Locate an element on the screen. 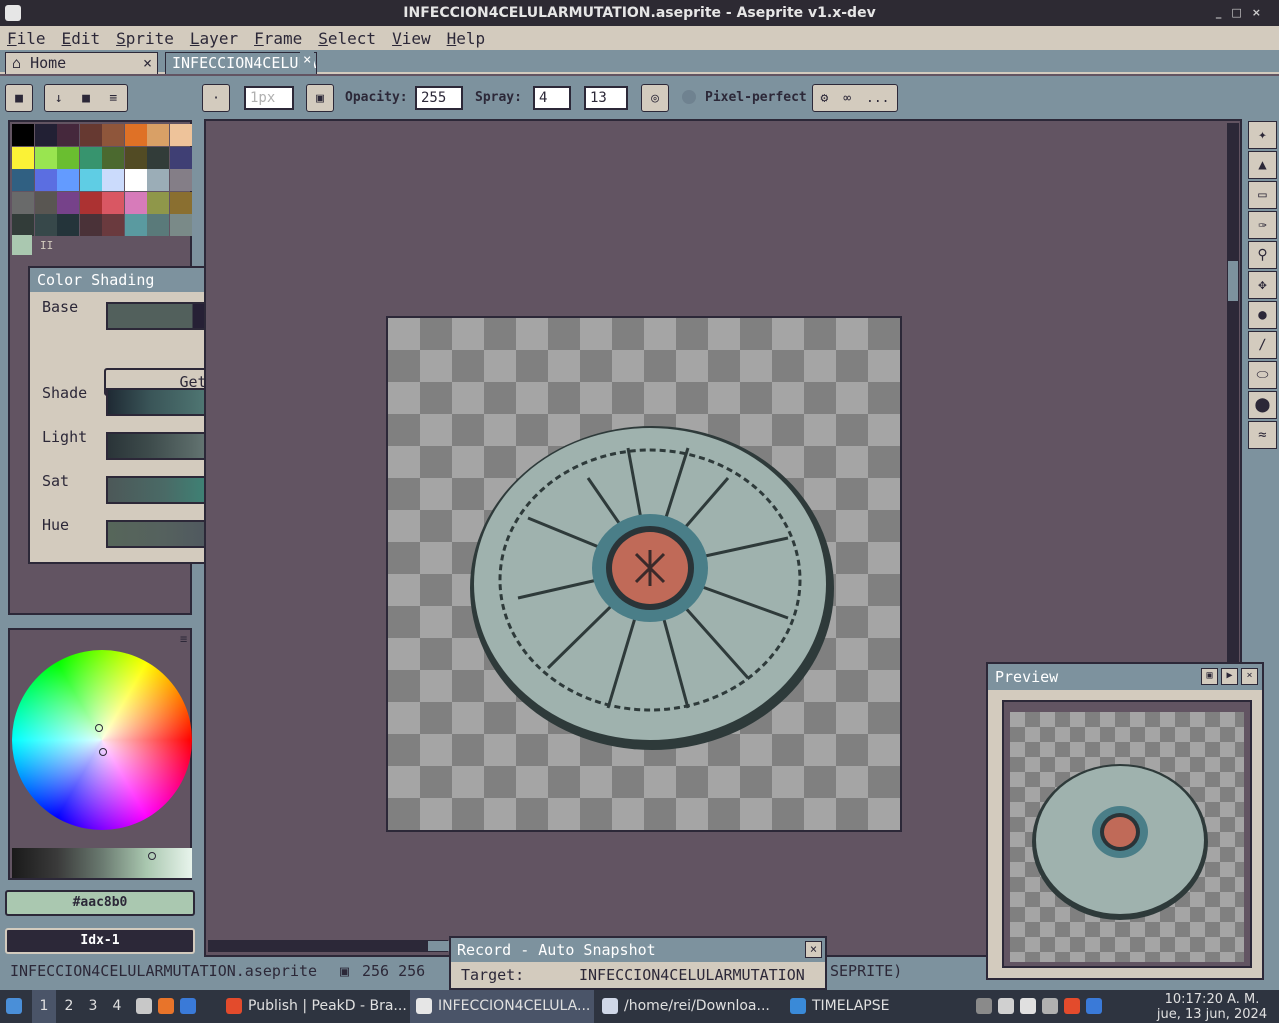  contour-tool: ⬤ is located at coordinates (1262, 405).